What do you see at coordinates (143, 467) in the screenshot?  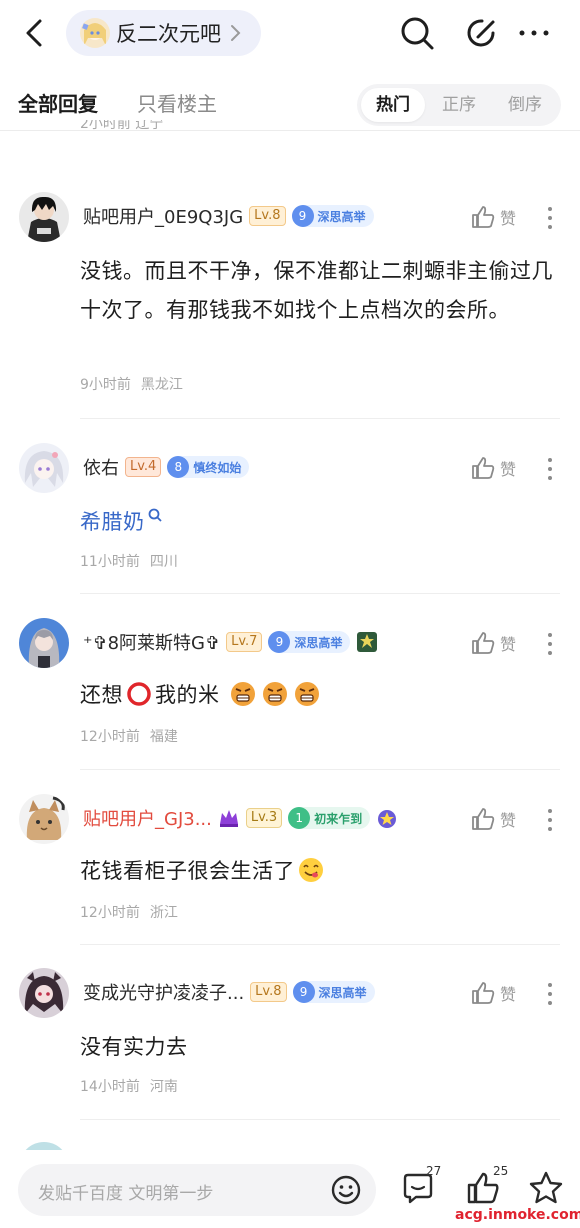 I see `level-badge: Lv.4` at bounding box center [143, 467].